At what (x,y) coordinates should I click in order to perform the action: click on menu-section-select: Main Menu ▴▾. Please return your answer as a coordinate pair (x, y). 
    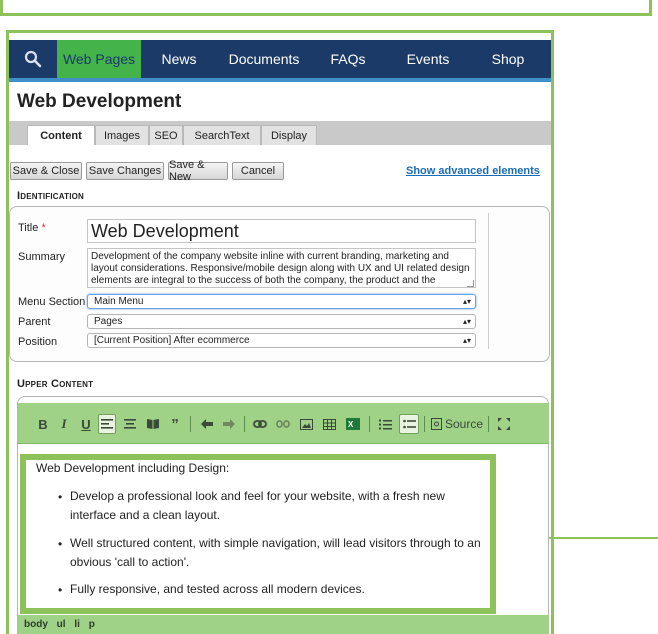
    Looking at the image, I should click on (281, 301).